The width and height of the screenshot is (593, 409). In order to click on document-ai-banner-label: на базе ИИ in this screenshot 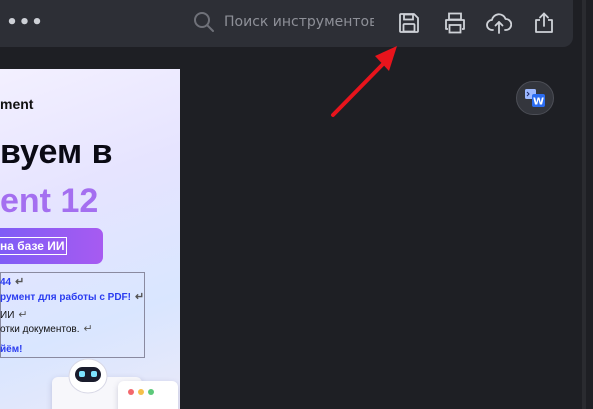, I will do `click(33, 246)`.